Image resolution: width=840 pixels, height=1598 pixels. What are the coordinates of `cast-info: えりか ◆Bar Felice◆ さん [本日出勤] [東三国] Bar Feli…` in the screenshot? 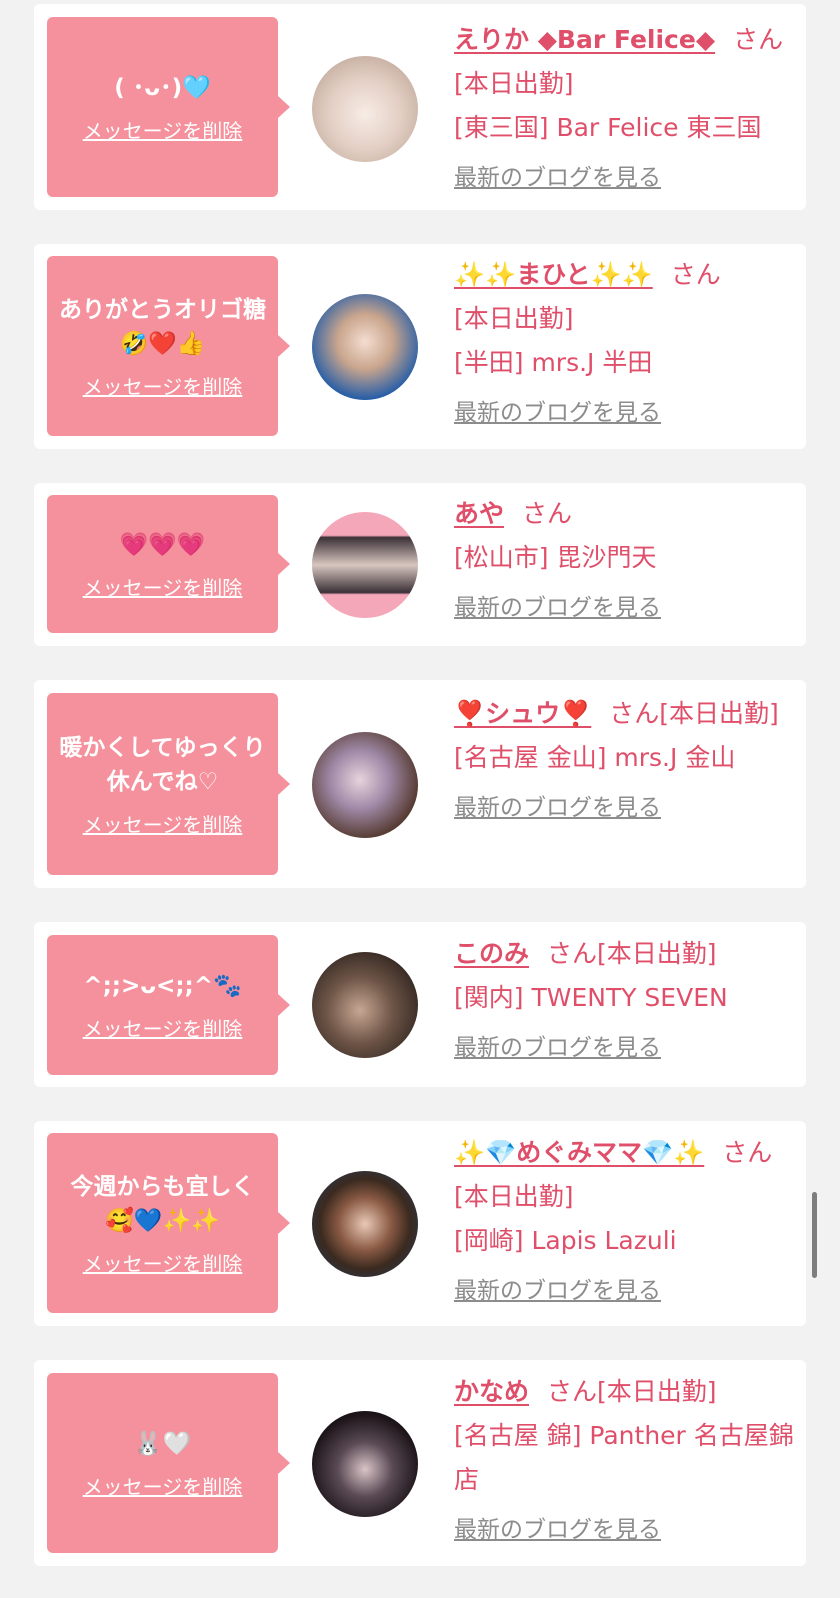 It's located at (624, 109).